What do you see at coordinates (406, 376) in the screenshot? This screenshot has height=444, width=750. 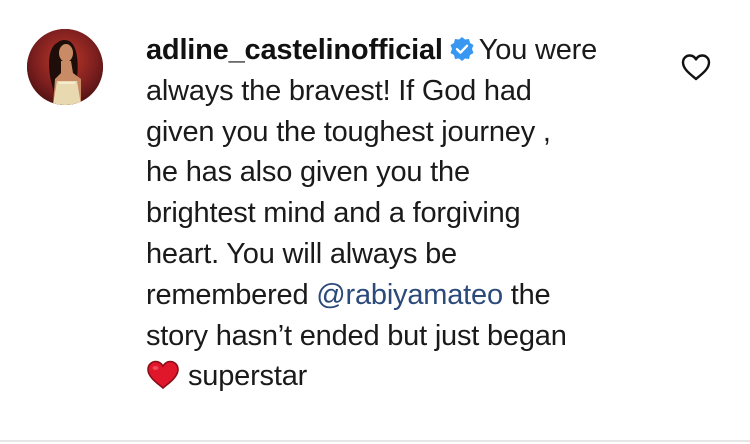 I see `comment-line-9: superstar` at bounding box center [406, 376].